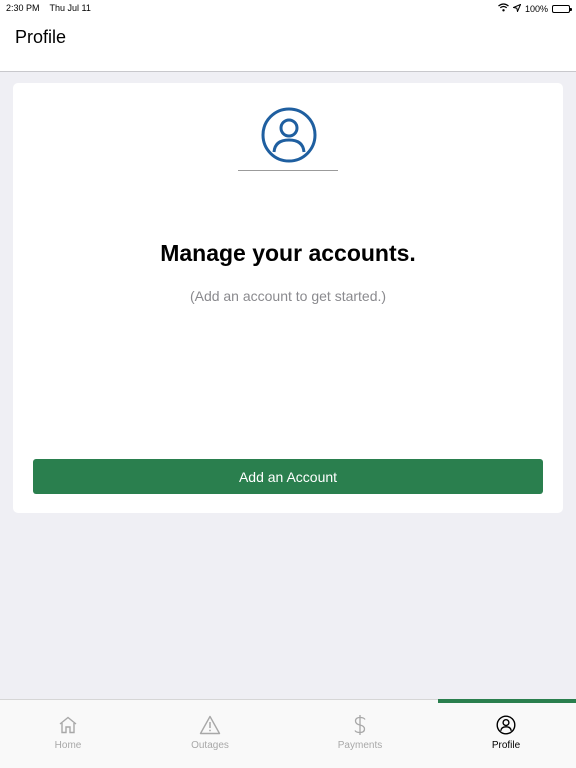  I want to click on tab-home: Home, so click(68, 736).